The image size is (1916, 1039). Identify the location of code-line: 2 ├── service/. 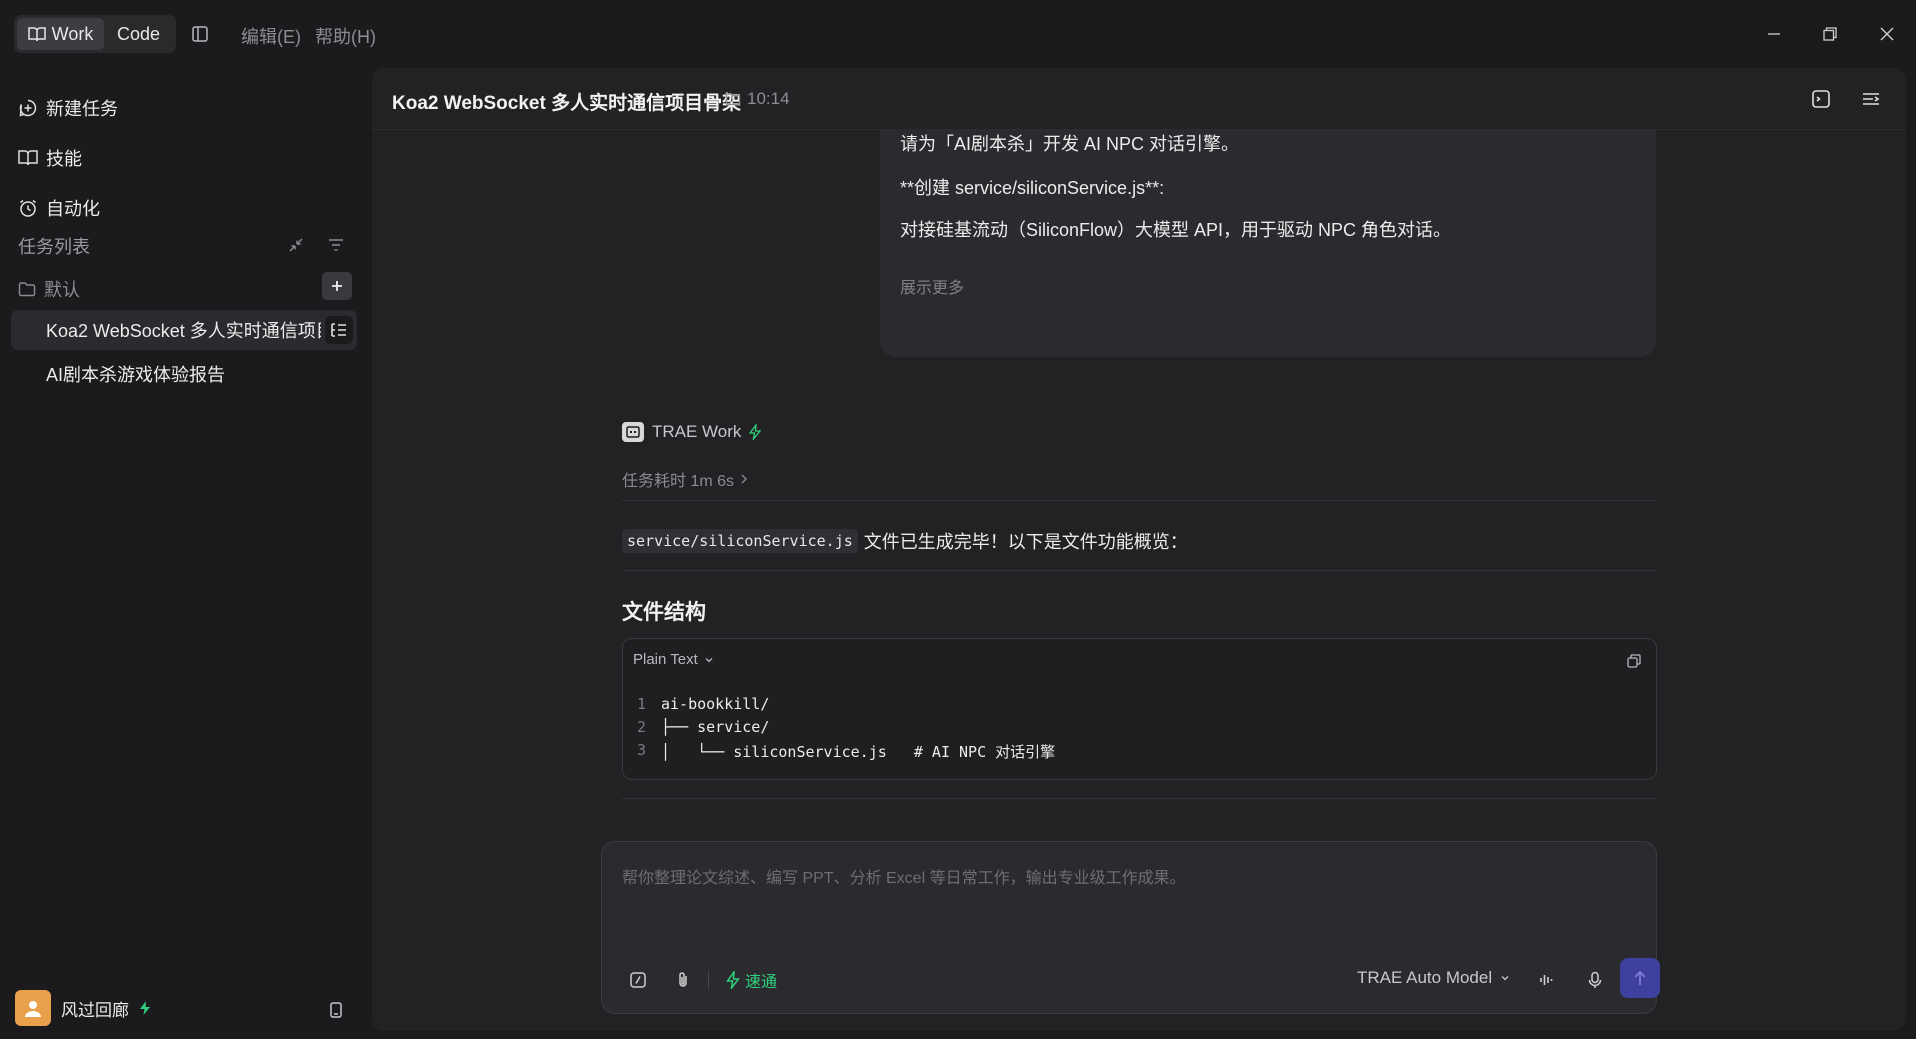
(703, 727).